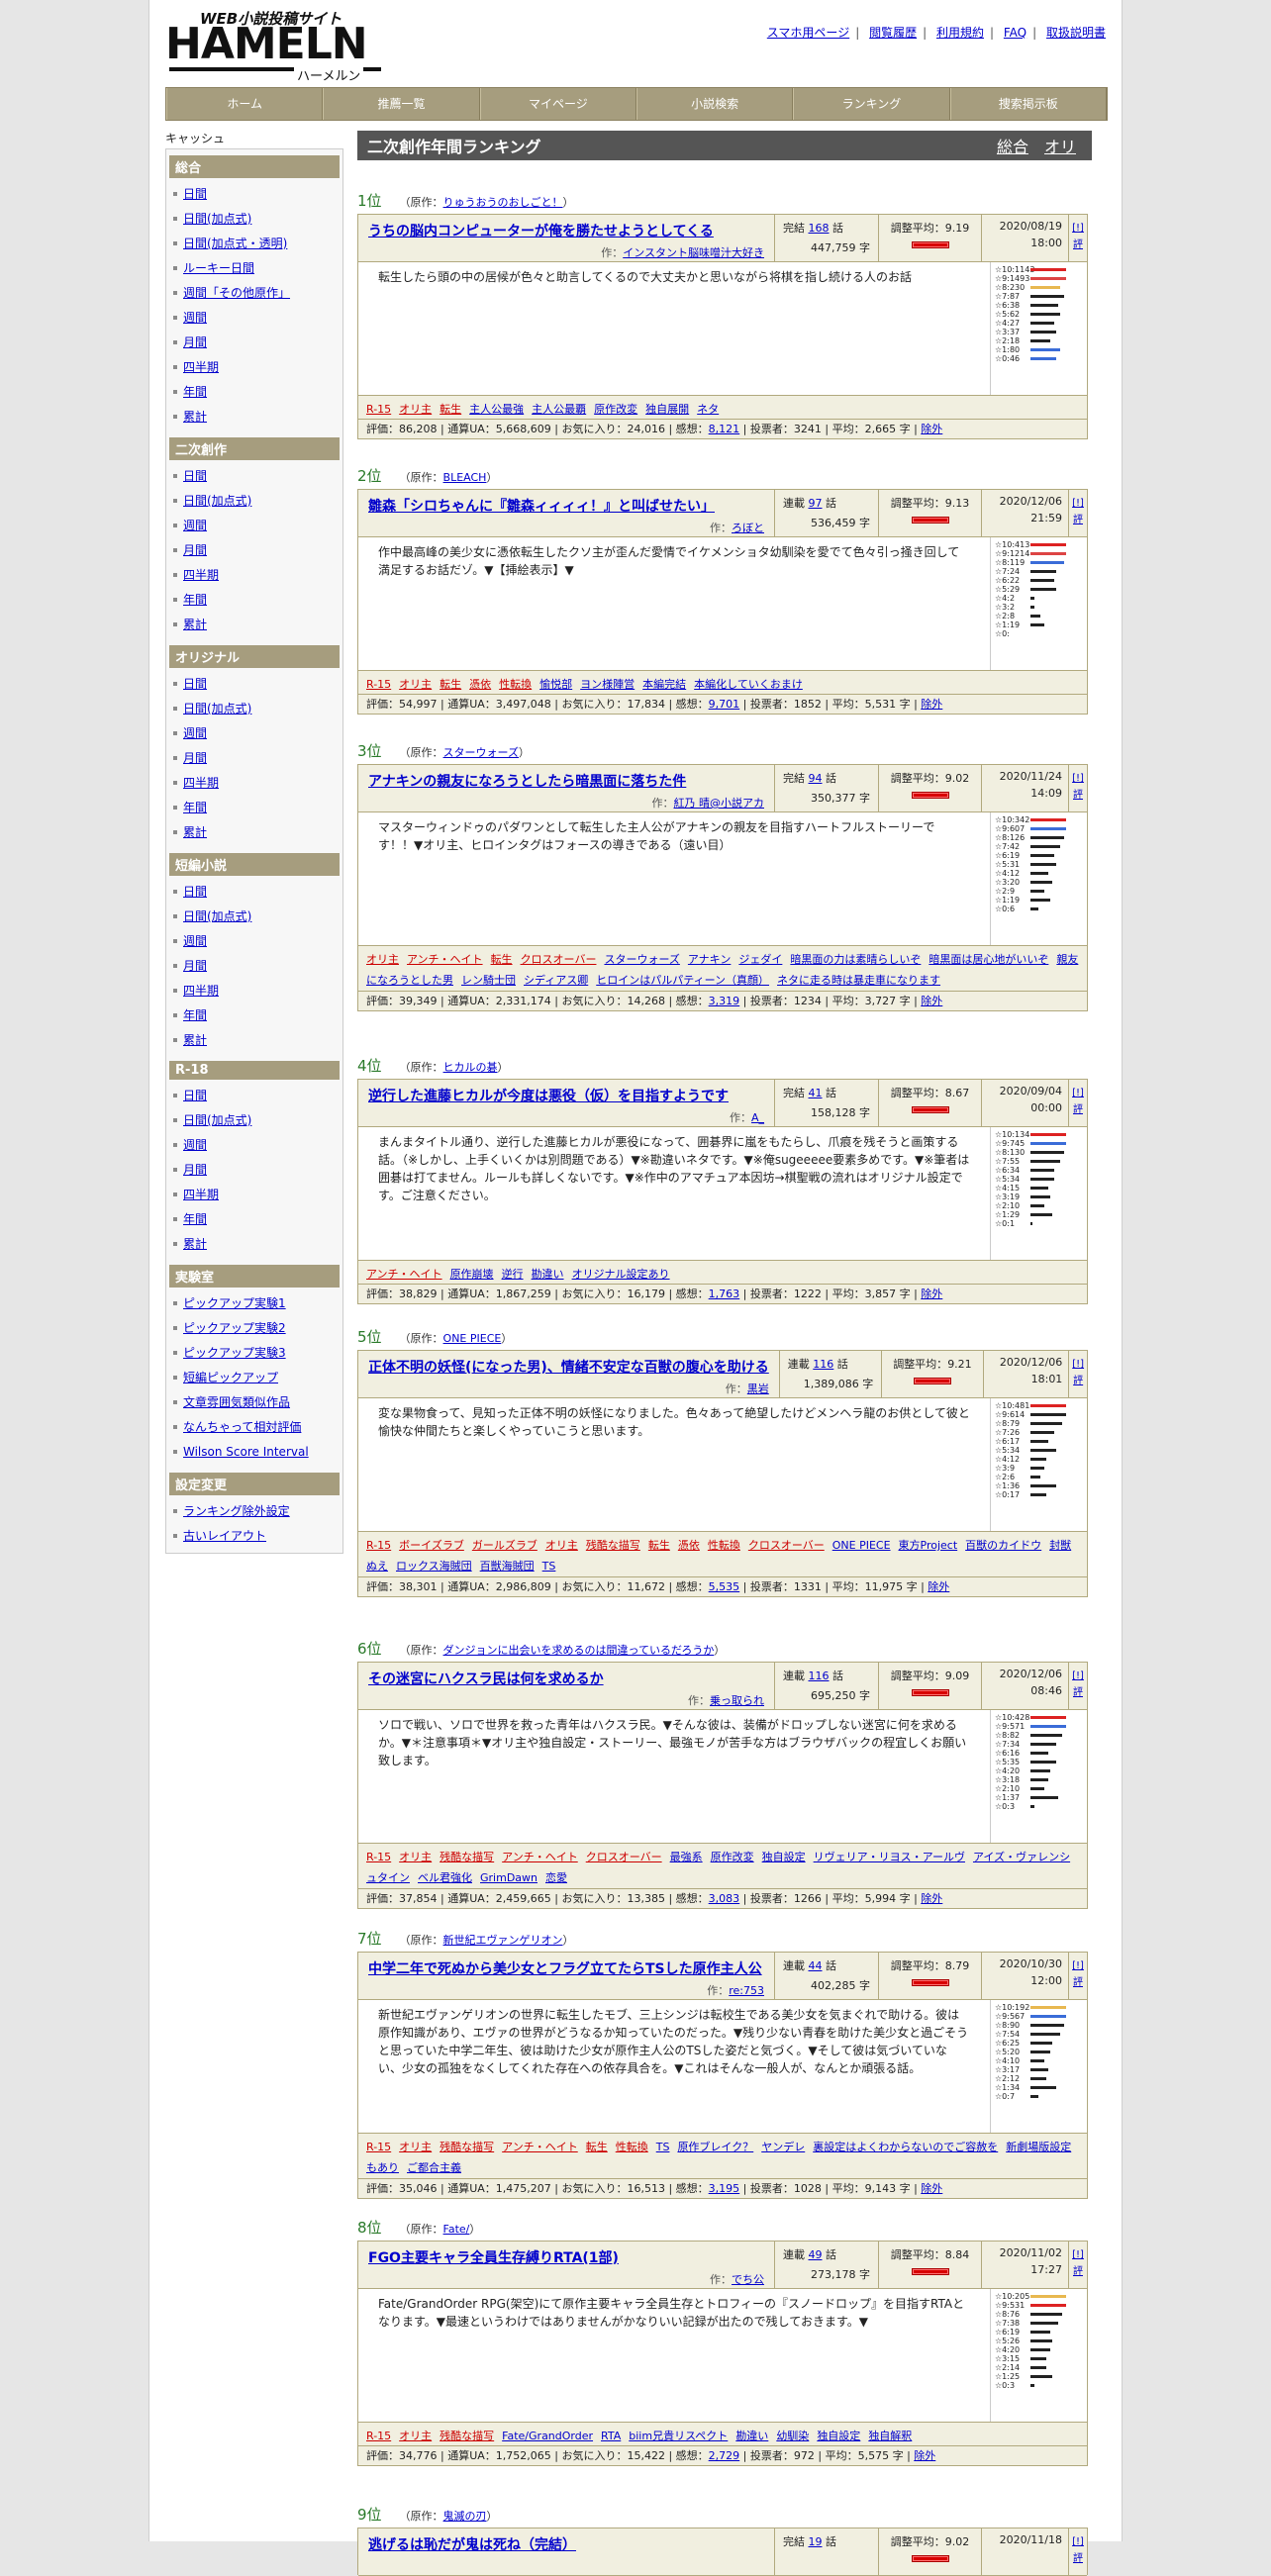  Describe the element at coordinates (556, 980) in the screenshot. I see `tag-link: シディアス卿` at that location.